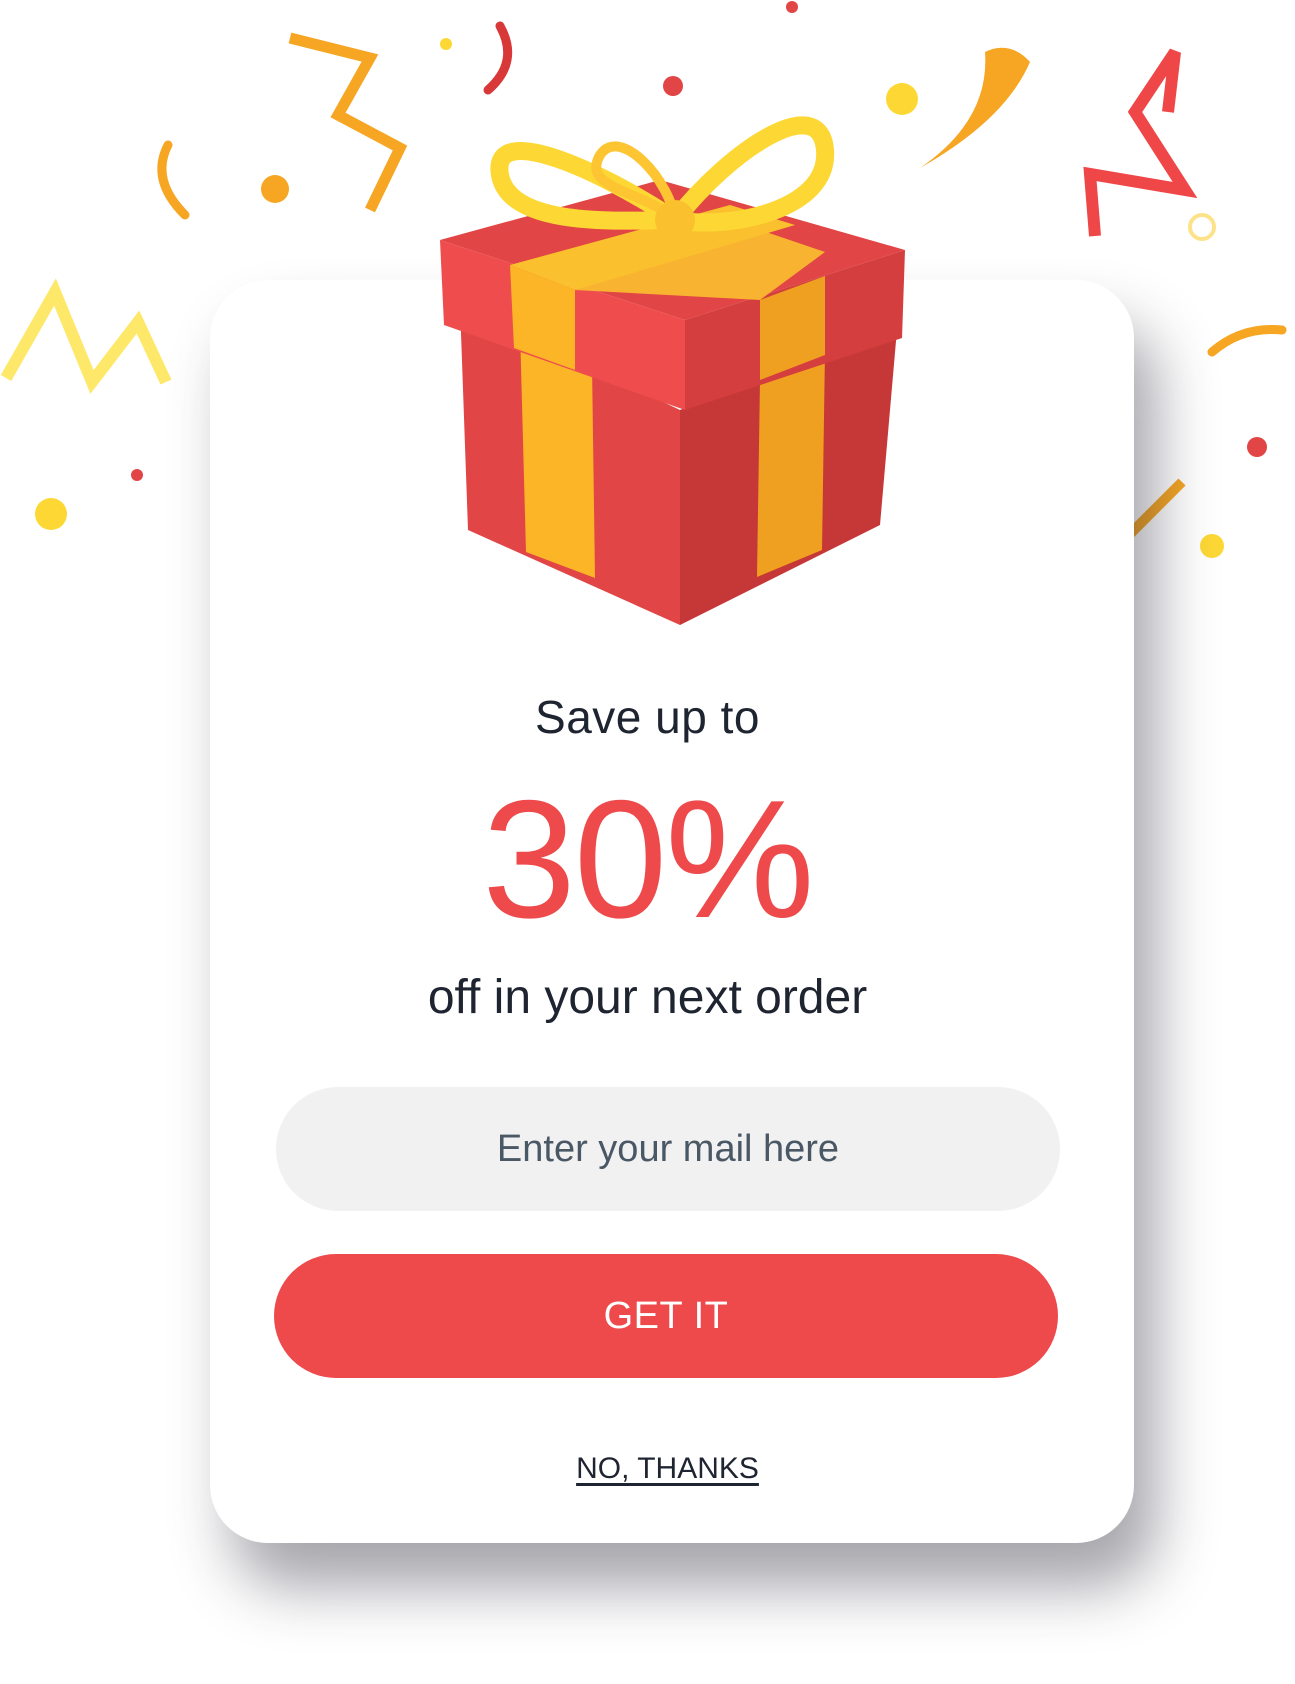 The width and height of the screenshot is (1295, 1684). What do you see at coordinates (648, 859) in the screenshot?
I see `discount-percentage: 30%` at bounding box center [648, 859].